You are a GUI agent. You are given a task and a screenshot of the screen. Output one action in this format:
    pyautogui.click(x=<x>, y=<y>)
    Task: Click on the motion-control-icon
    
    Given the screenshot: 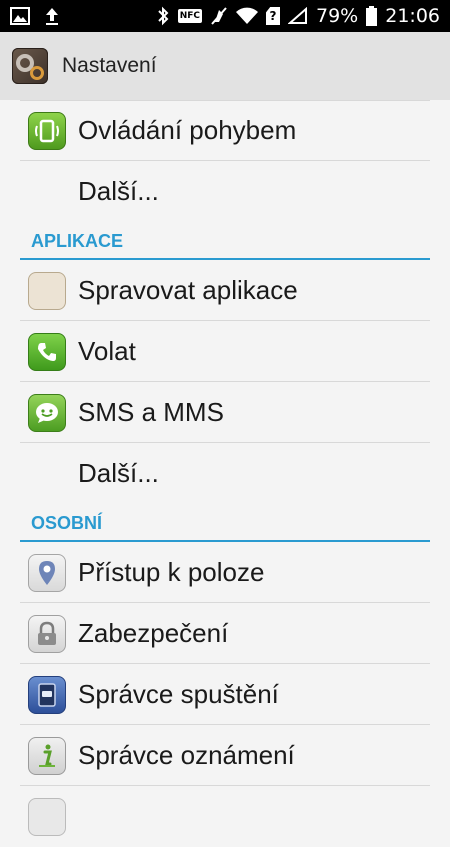 What is the action you would take?
    pyautogui.click(x=47, y=130)
    